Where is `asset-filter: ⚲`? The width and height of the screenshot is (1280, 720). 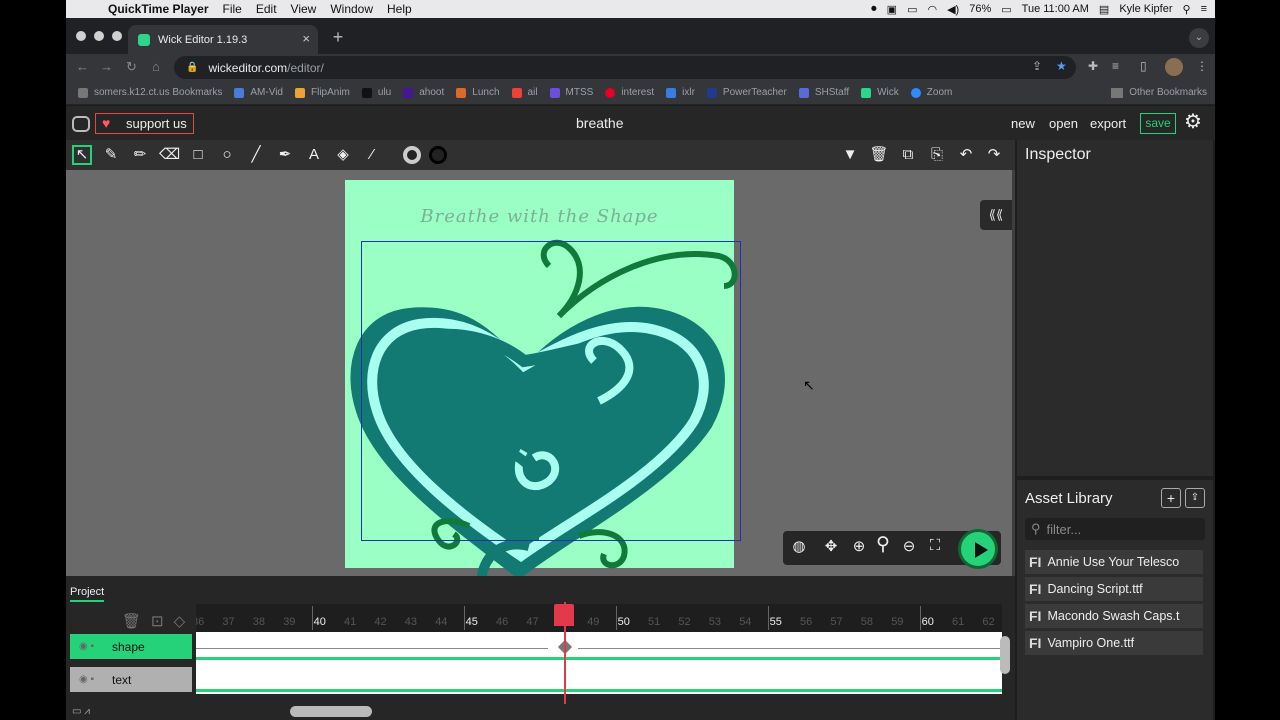
asset-filter: ⚲ is located at coordinates (1115, 529).